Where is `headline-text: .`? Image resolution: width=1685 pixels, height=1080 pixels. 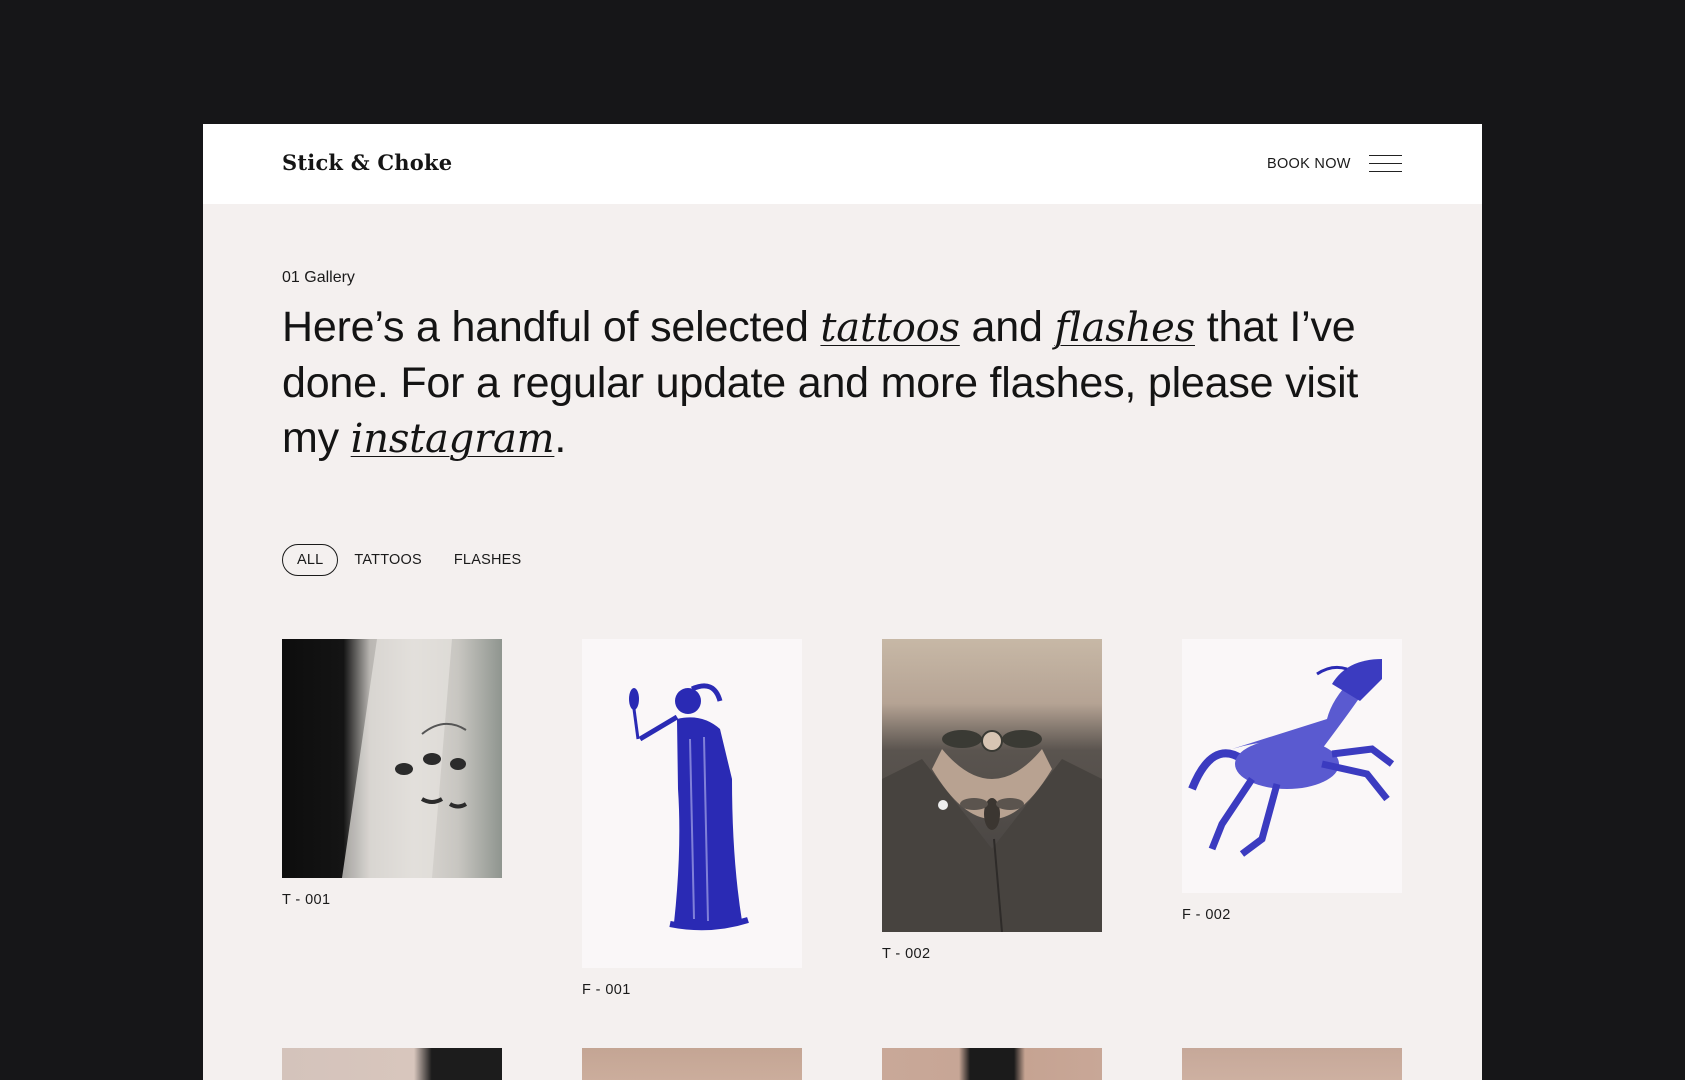 headline-text: . is located at coordinates (560, 438).